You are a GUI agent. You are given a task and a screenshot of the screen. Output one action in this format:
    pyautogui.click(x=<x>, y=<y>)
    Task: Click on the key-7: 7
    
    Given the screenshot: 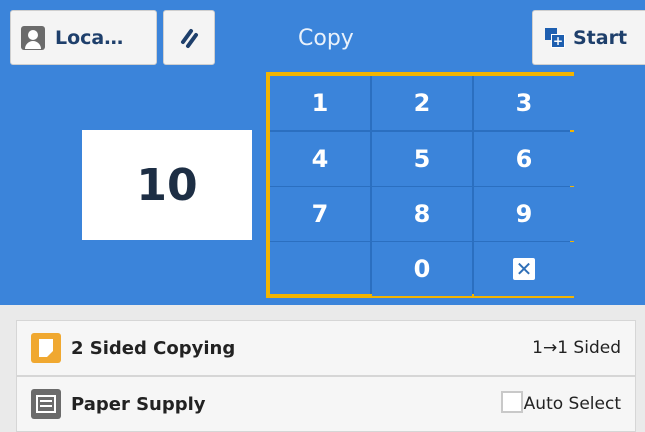 What is the action you would take?
    pyautogui.click(x=320, y=214)
    